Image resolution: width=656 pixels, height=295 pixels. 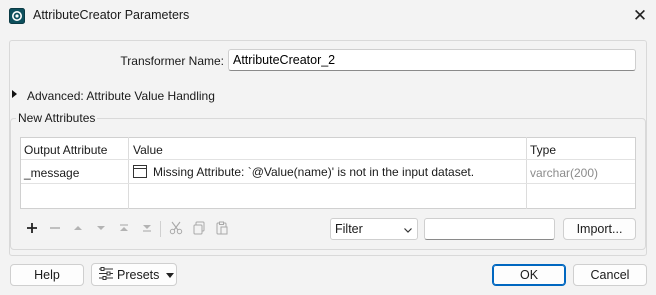 What do you see at coordinates (32, 228) in the screenshot?
I see `plus-icon` at bounding box center [32, 228].